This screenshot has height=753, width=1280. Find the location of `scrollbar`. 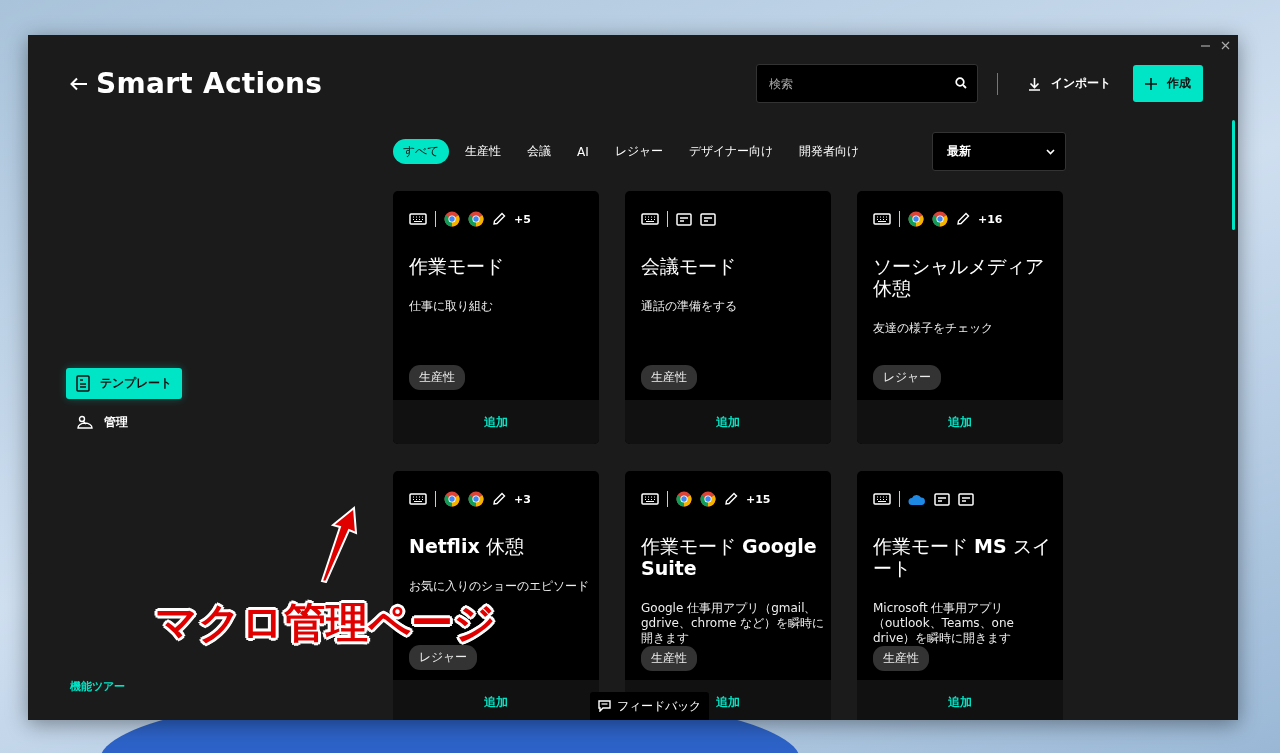

scrollbar is located at coordinates (1233, 175).